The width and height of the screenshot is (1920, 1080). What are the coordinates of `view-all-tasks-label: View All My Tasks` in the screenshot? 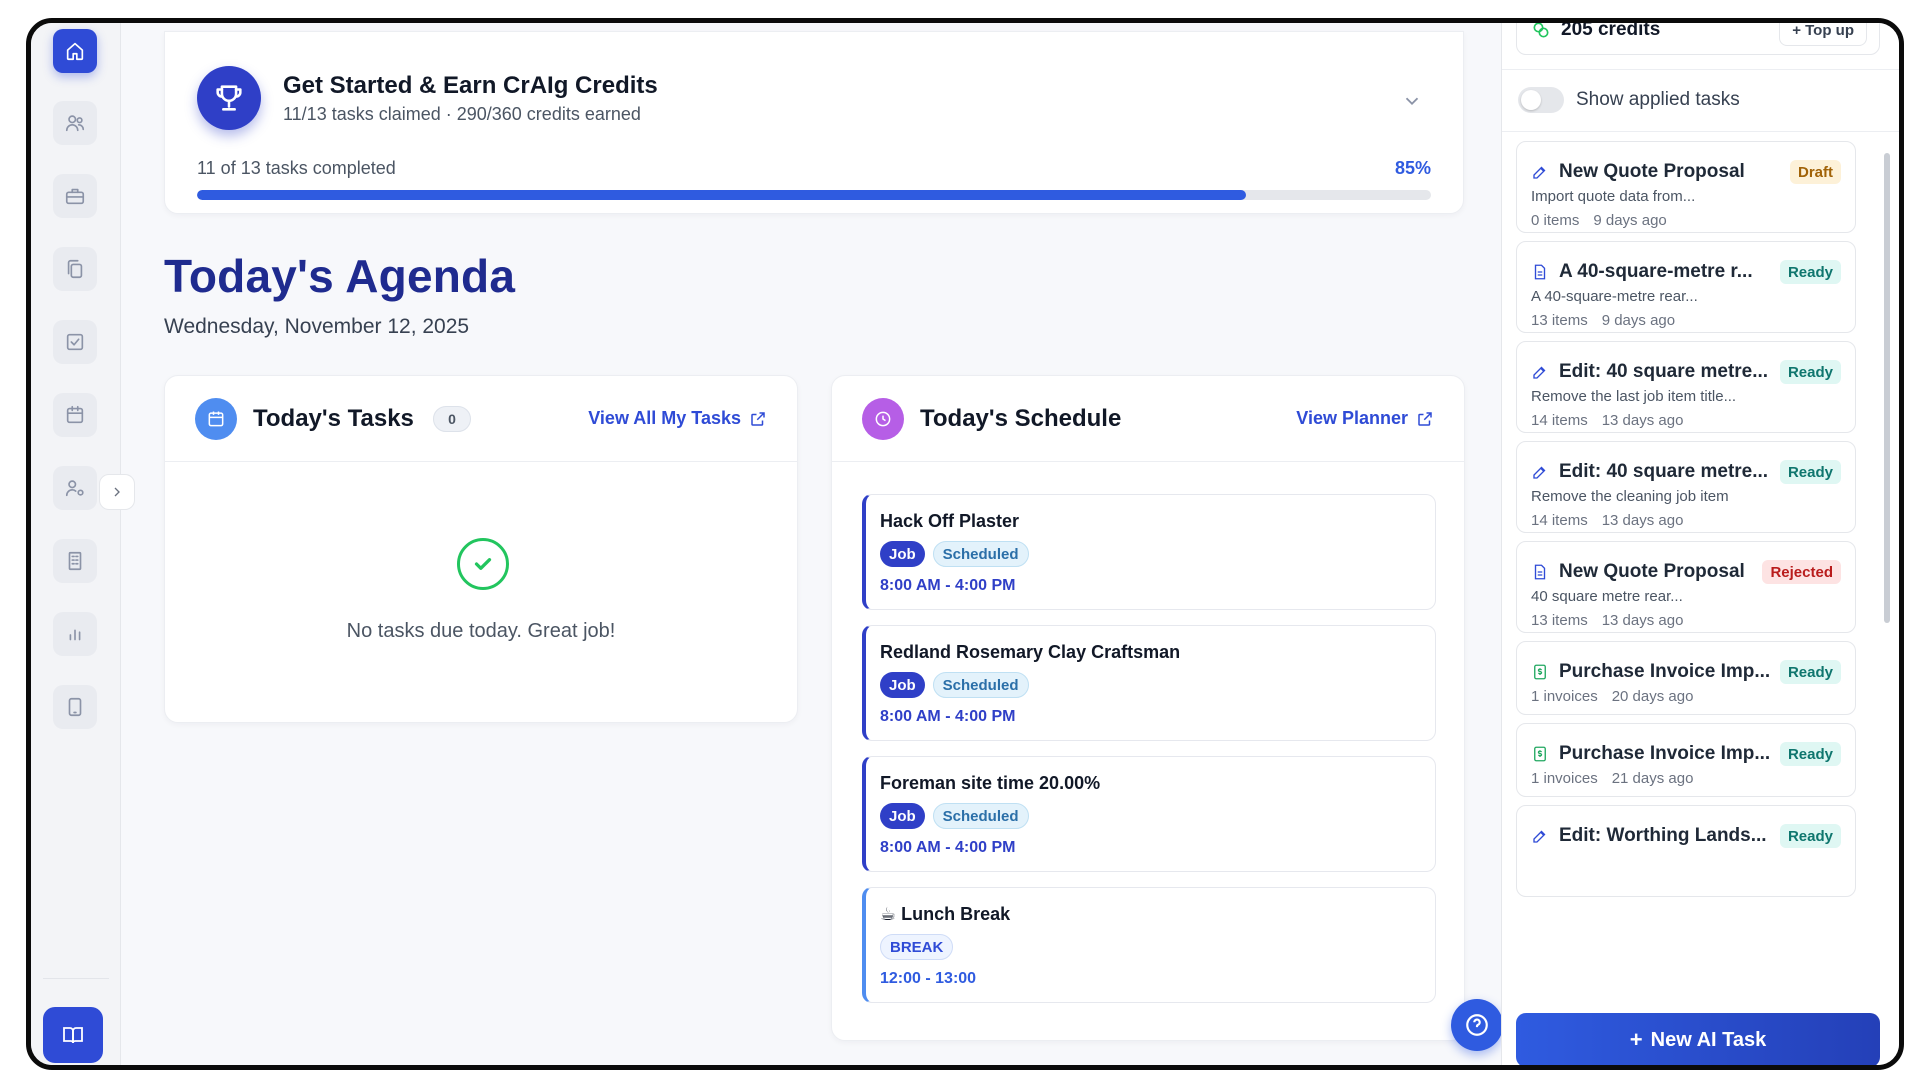 It's located at (664, 418).